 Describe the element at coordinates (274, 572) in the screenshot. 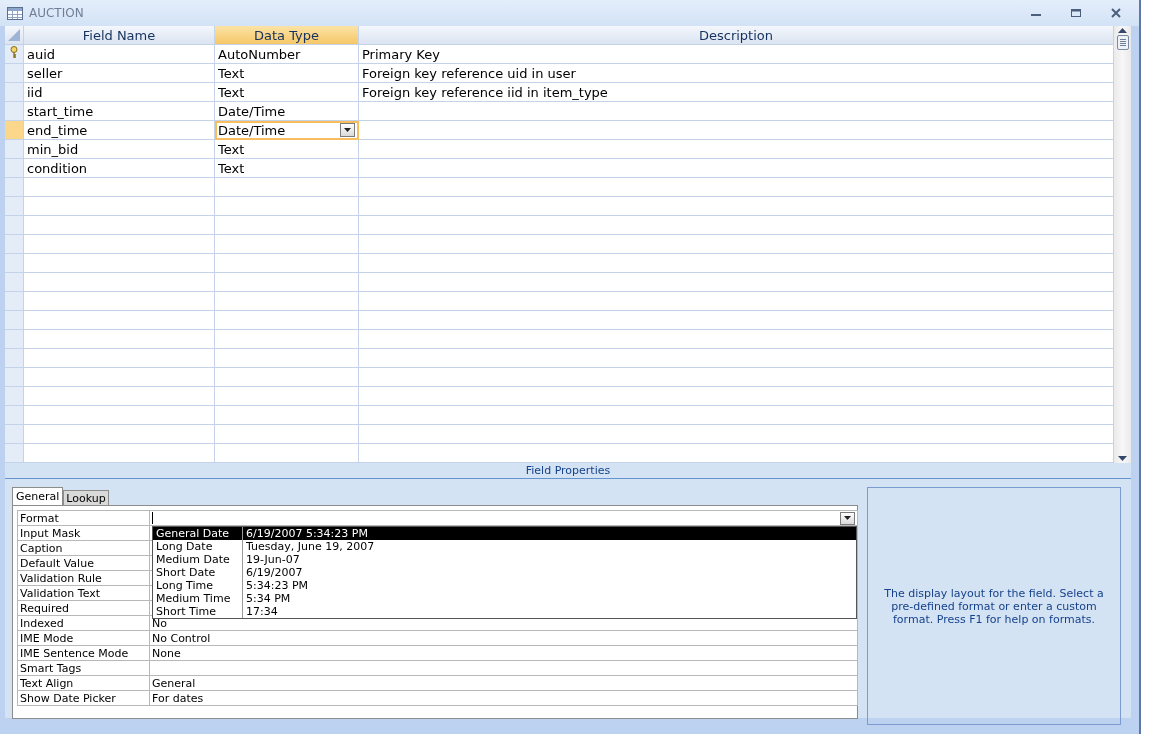

I see `format-example: 6/19/2007` at that location.